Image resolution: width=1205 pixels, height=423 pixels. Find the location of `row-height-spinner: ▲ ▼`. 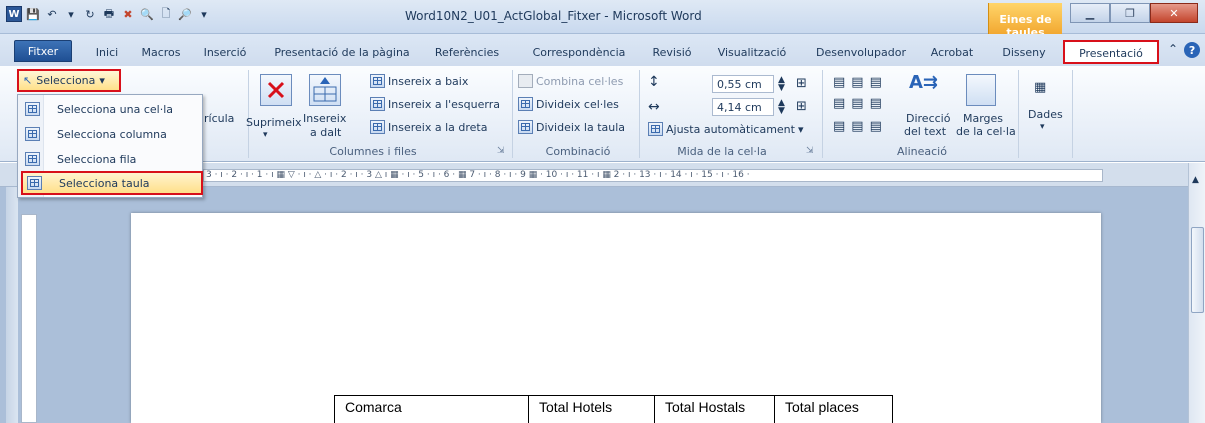

row-height-spinner: ▲ ▼ is located at coordinates (781, 84).